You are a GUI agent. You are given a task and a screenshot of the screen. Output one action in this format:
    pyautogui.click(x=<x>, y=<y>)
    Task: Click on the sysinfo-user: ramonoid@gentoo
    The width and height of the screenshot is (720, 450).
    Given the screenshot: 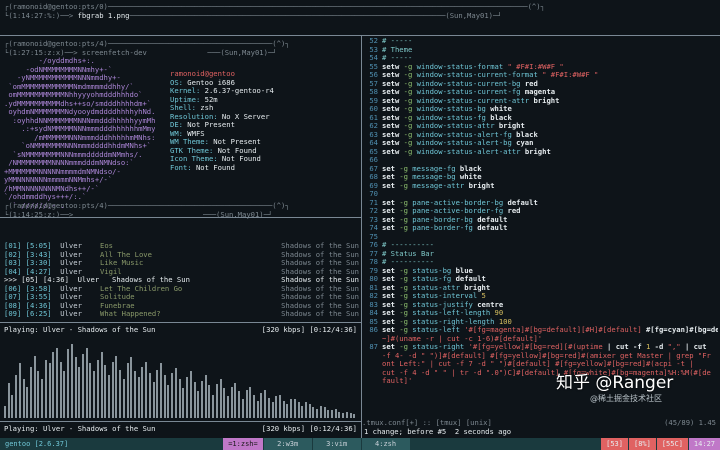 What is the action you would take?
    pyautogui.click(x=202, y=74)
    